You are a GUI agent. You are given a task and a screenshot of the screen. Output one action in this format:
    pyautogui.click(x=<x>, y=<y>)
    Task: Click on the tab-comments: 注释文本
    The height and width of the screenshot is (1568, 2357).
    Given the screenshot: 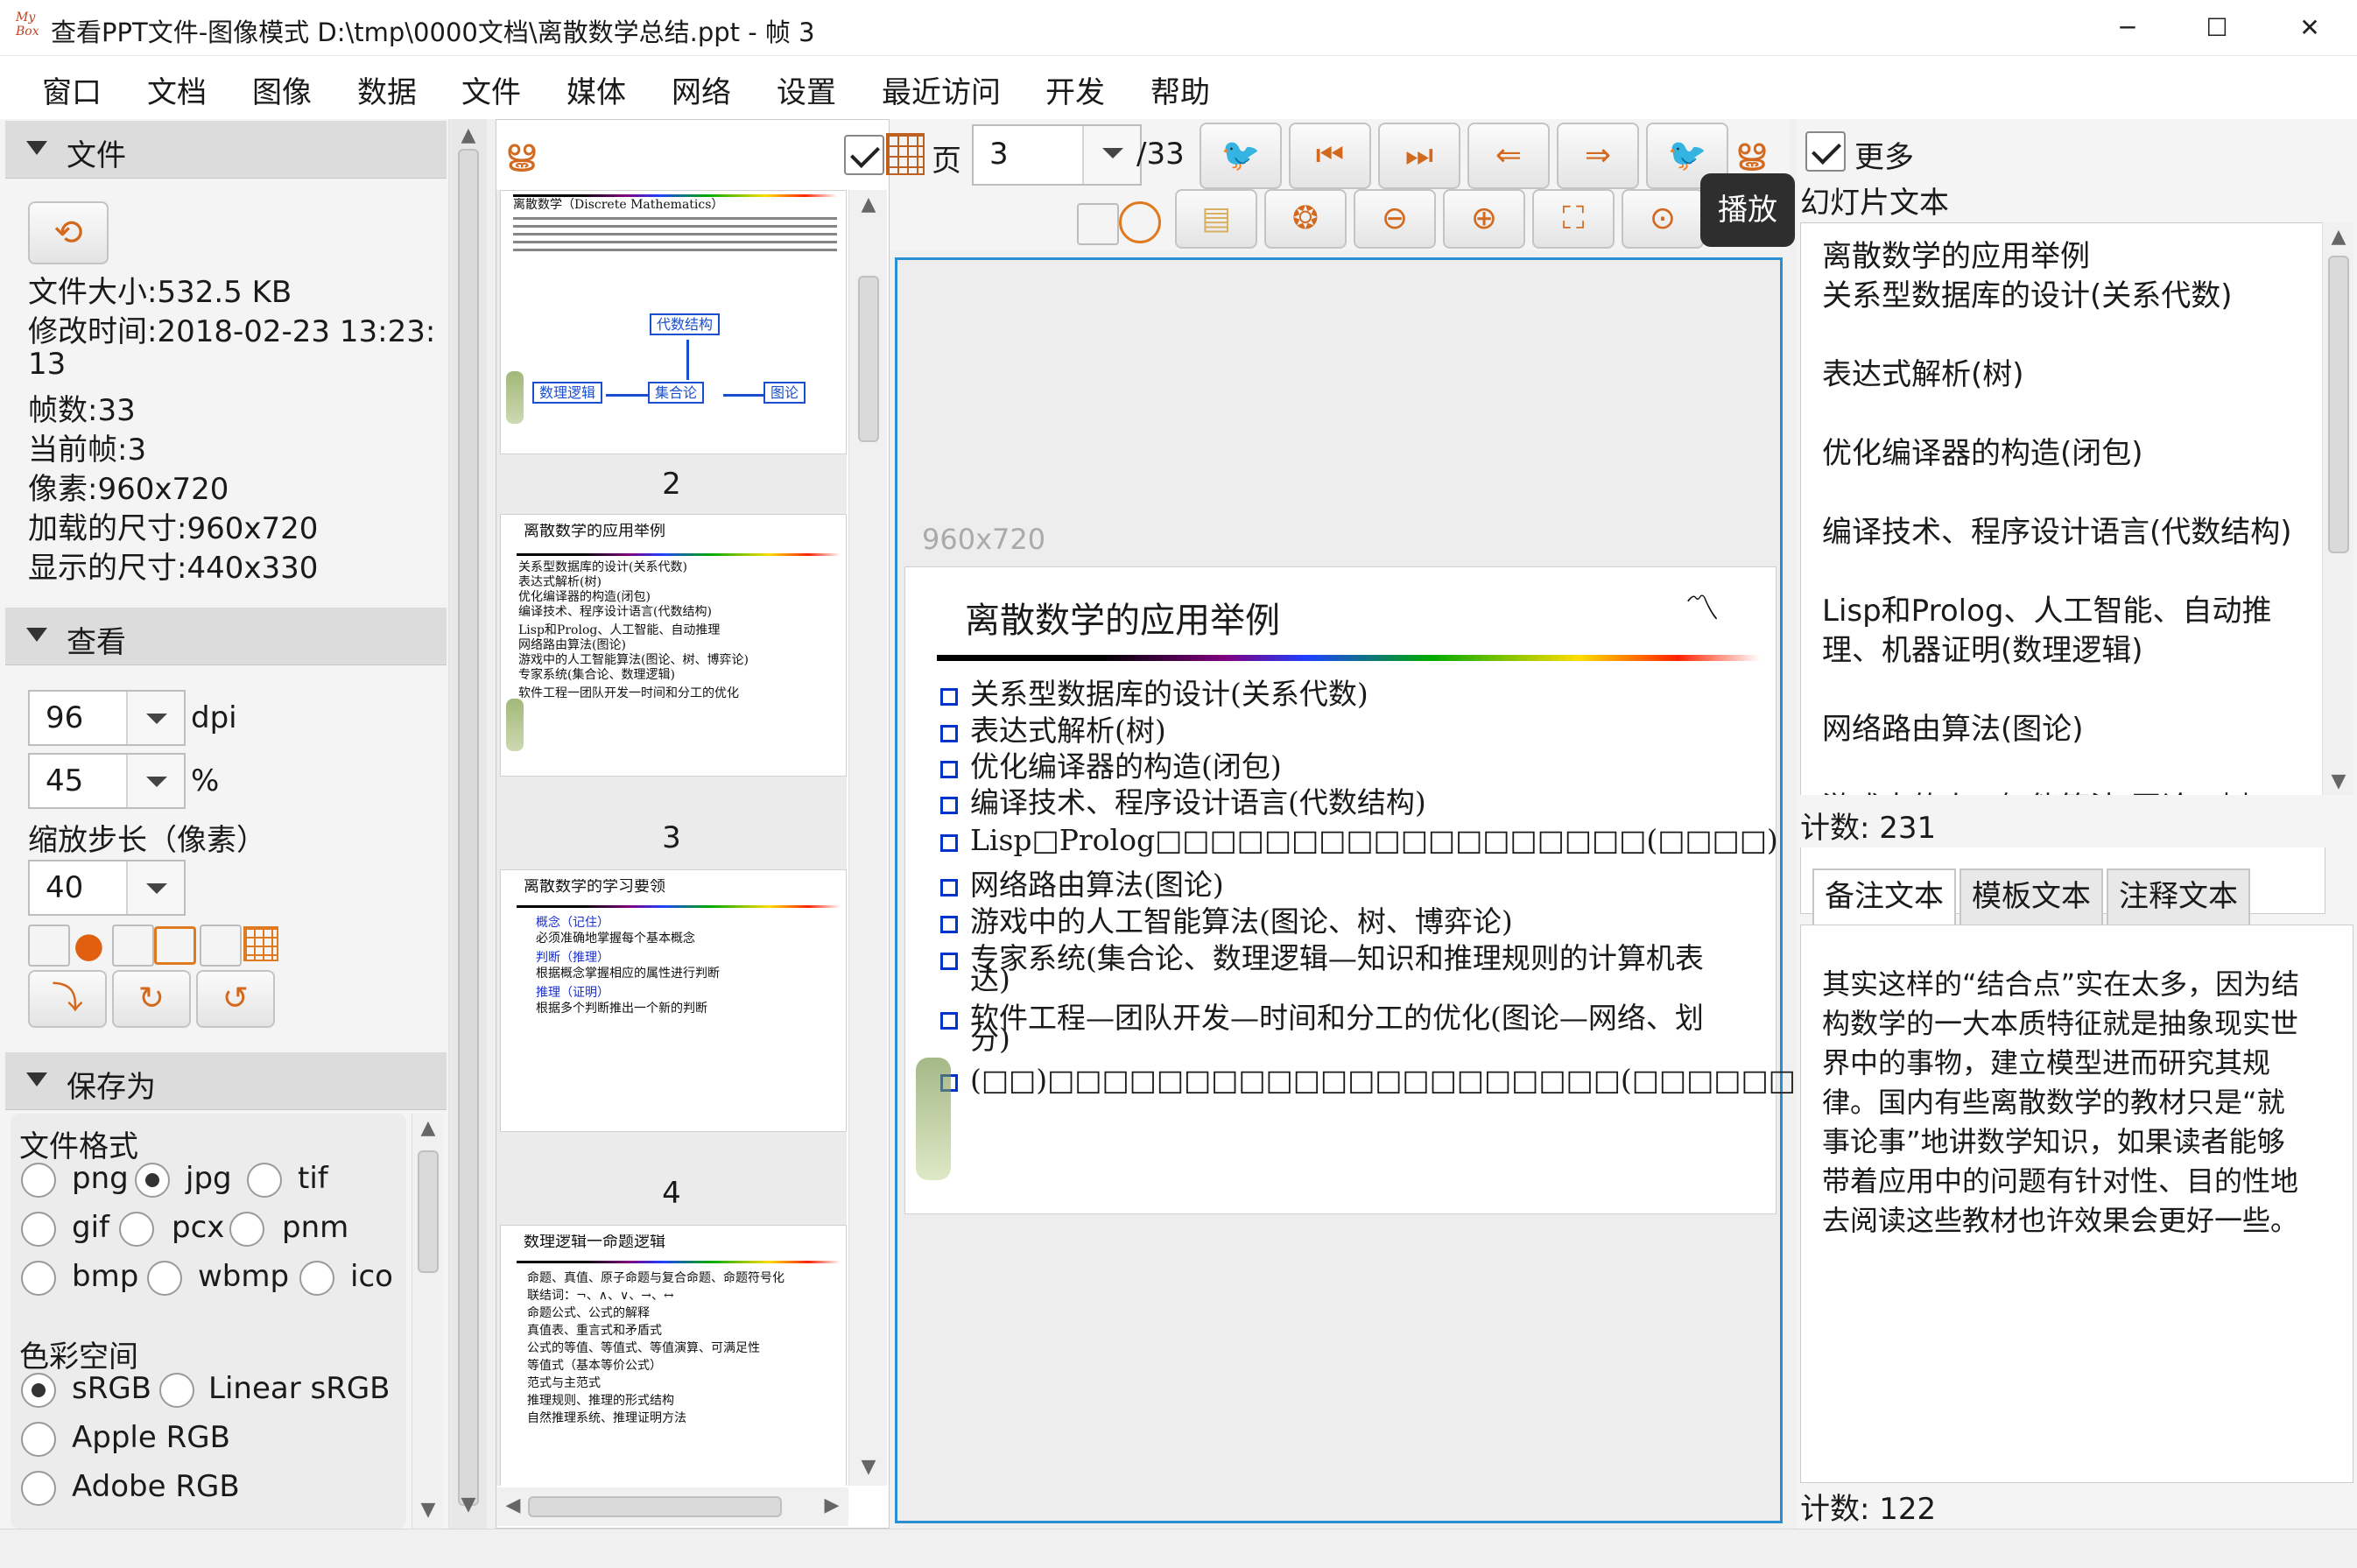 What is the action you would take?
    pyautogui.click(x=2178, y=897)
    